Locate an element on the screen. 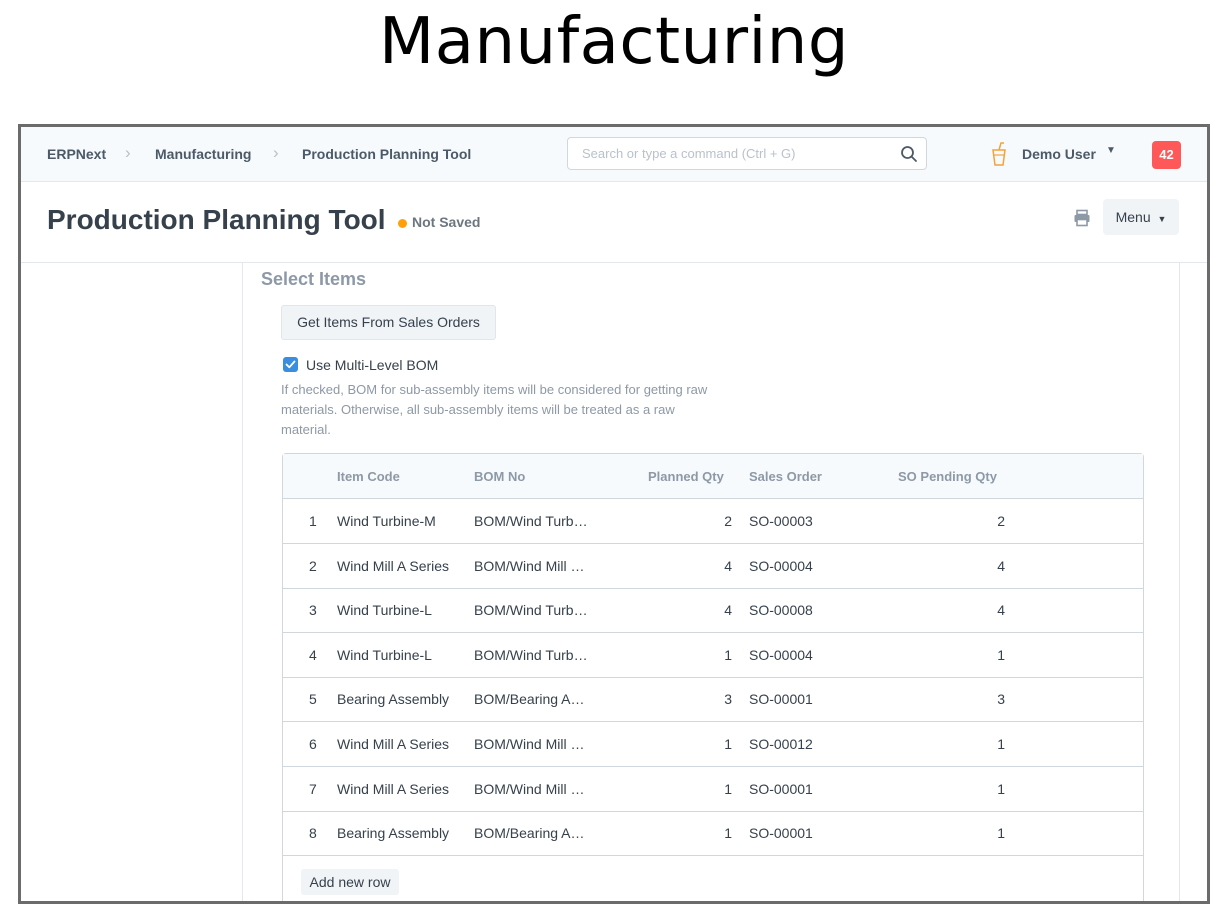 The image size is (1228, 906). row-index: 8 is located at coordinates (313, 833).